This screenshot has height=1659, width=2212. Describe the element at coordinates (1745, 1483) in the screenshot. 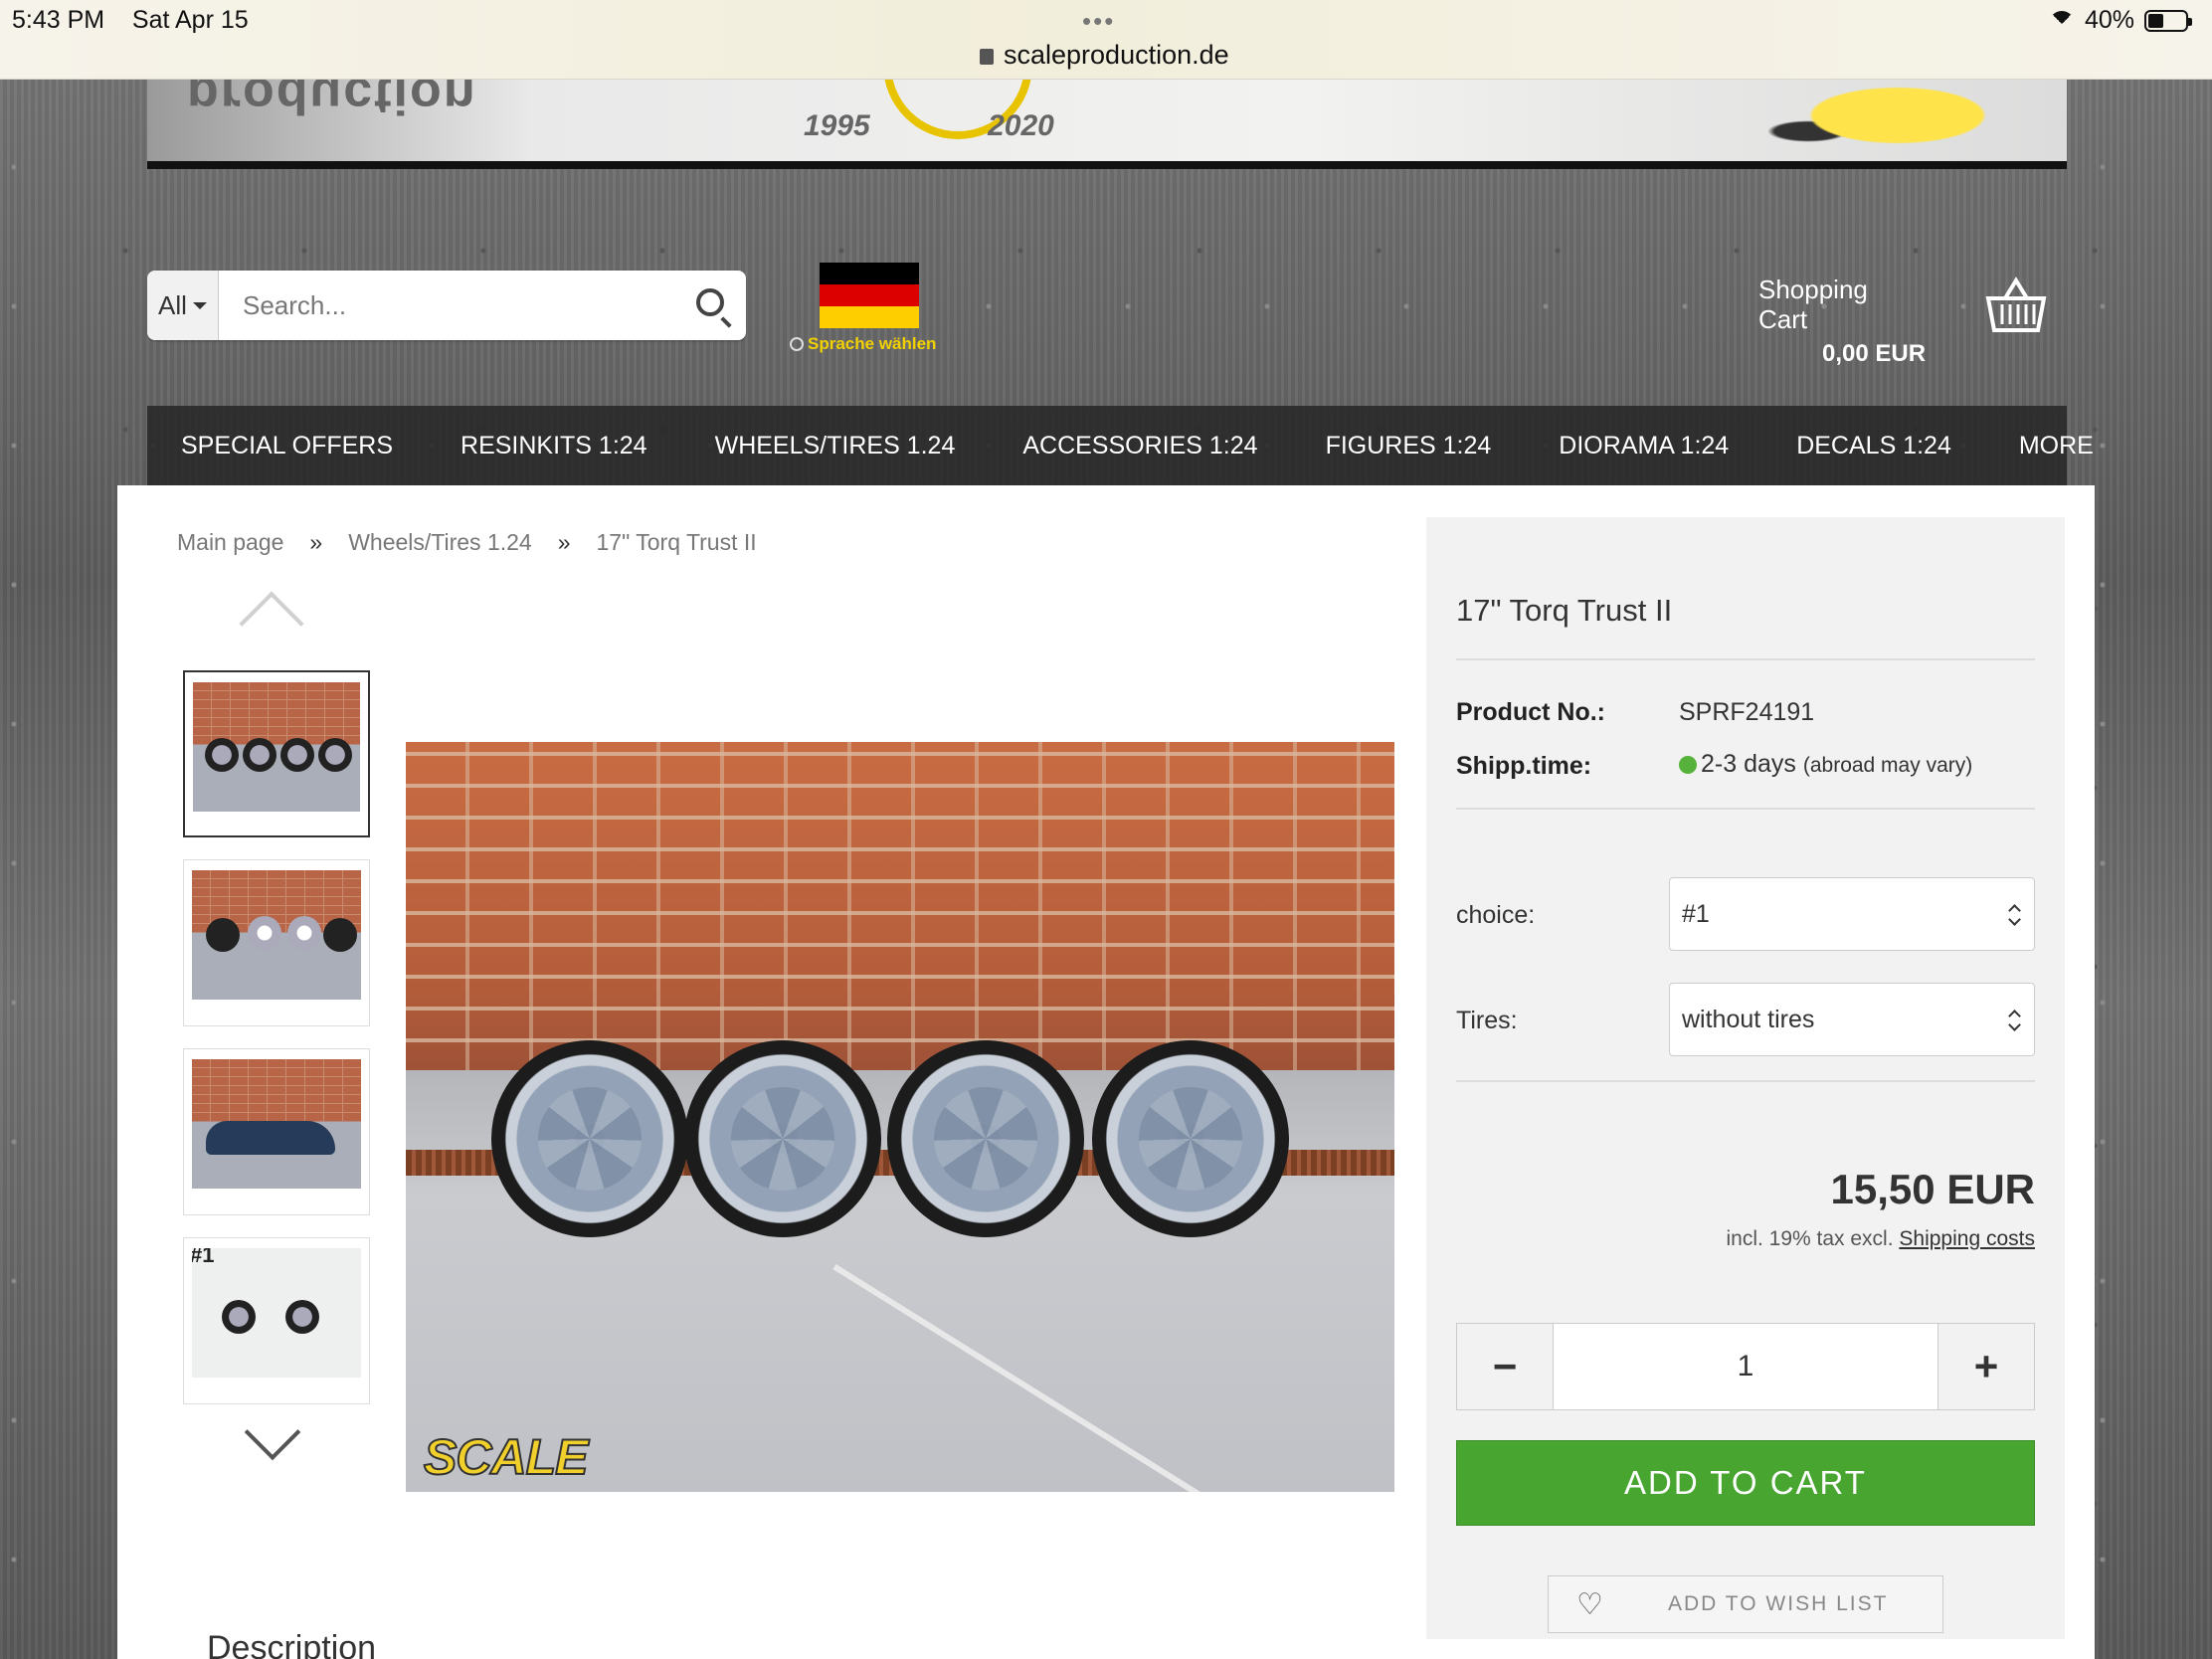

I see `add-to-cart-button: ADD TO CART` at that location.